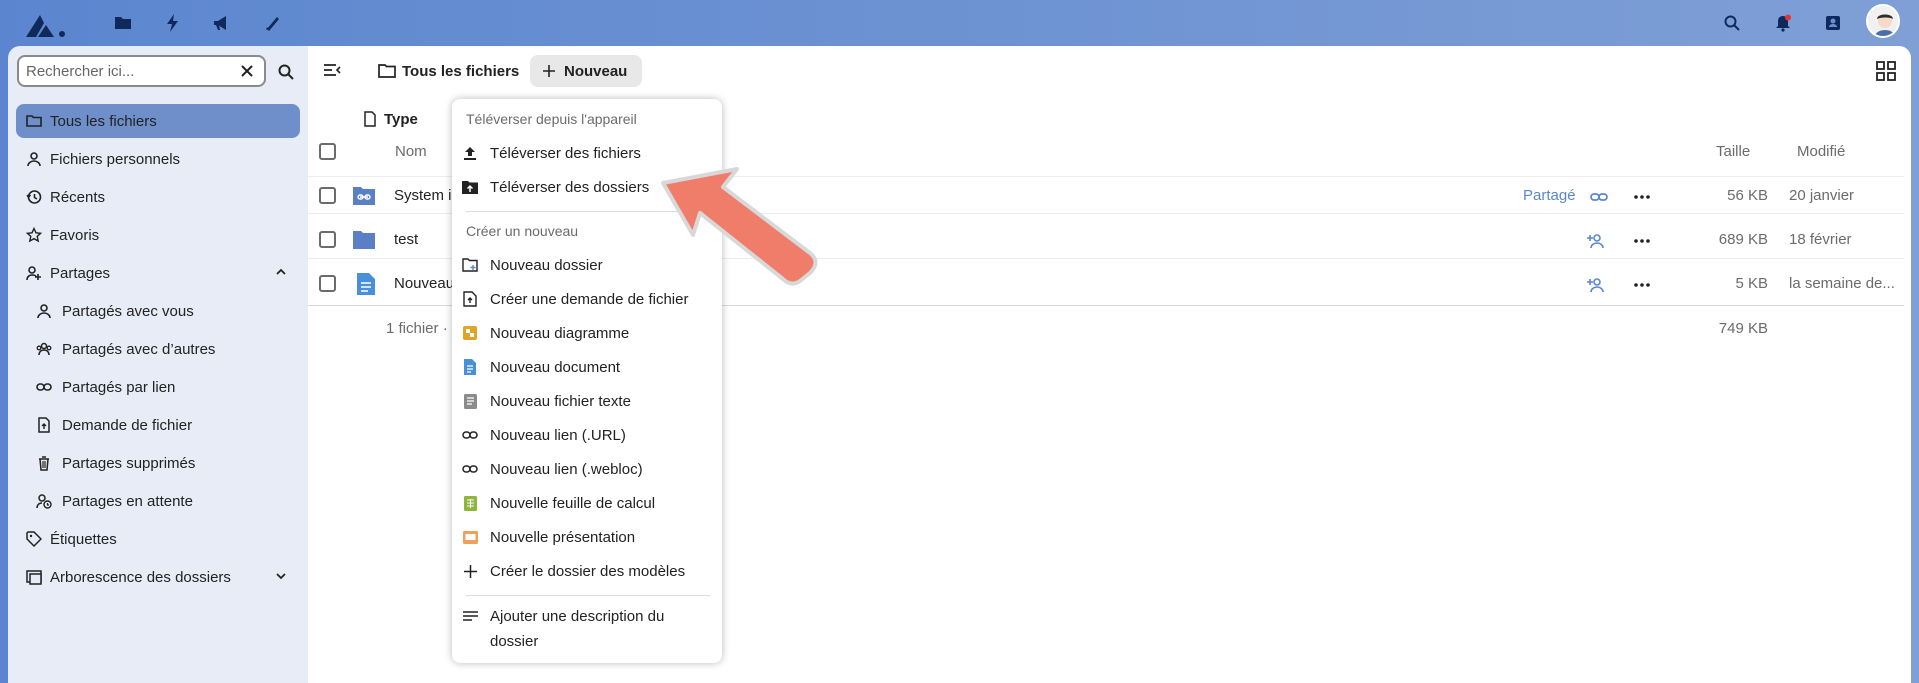 The width and height of the screenshot is (1919, 683). I want to click on announcements-icon, so click(222, 23).